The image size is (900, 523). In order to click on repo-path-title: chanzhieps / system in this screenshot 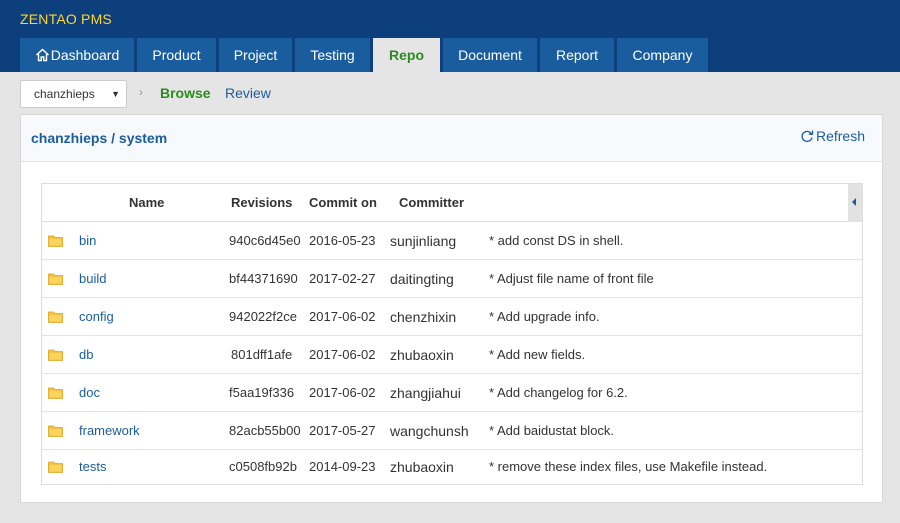, I will do `click(99, 138)`.